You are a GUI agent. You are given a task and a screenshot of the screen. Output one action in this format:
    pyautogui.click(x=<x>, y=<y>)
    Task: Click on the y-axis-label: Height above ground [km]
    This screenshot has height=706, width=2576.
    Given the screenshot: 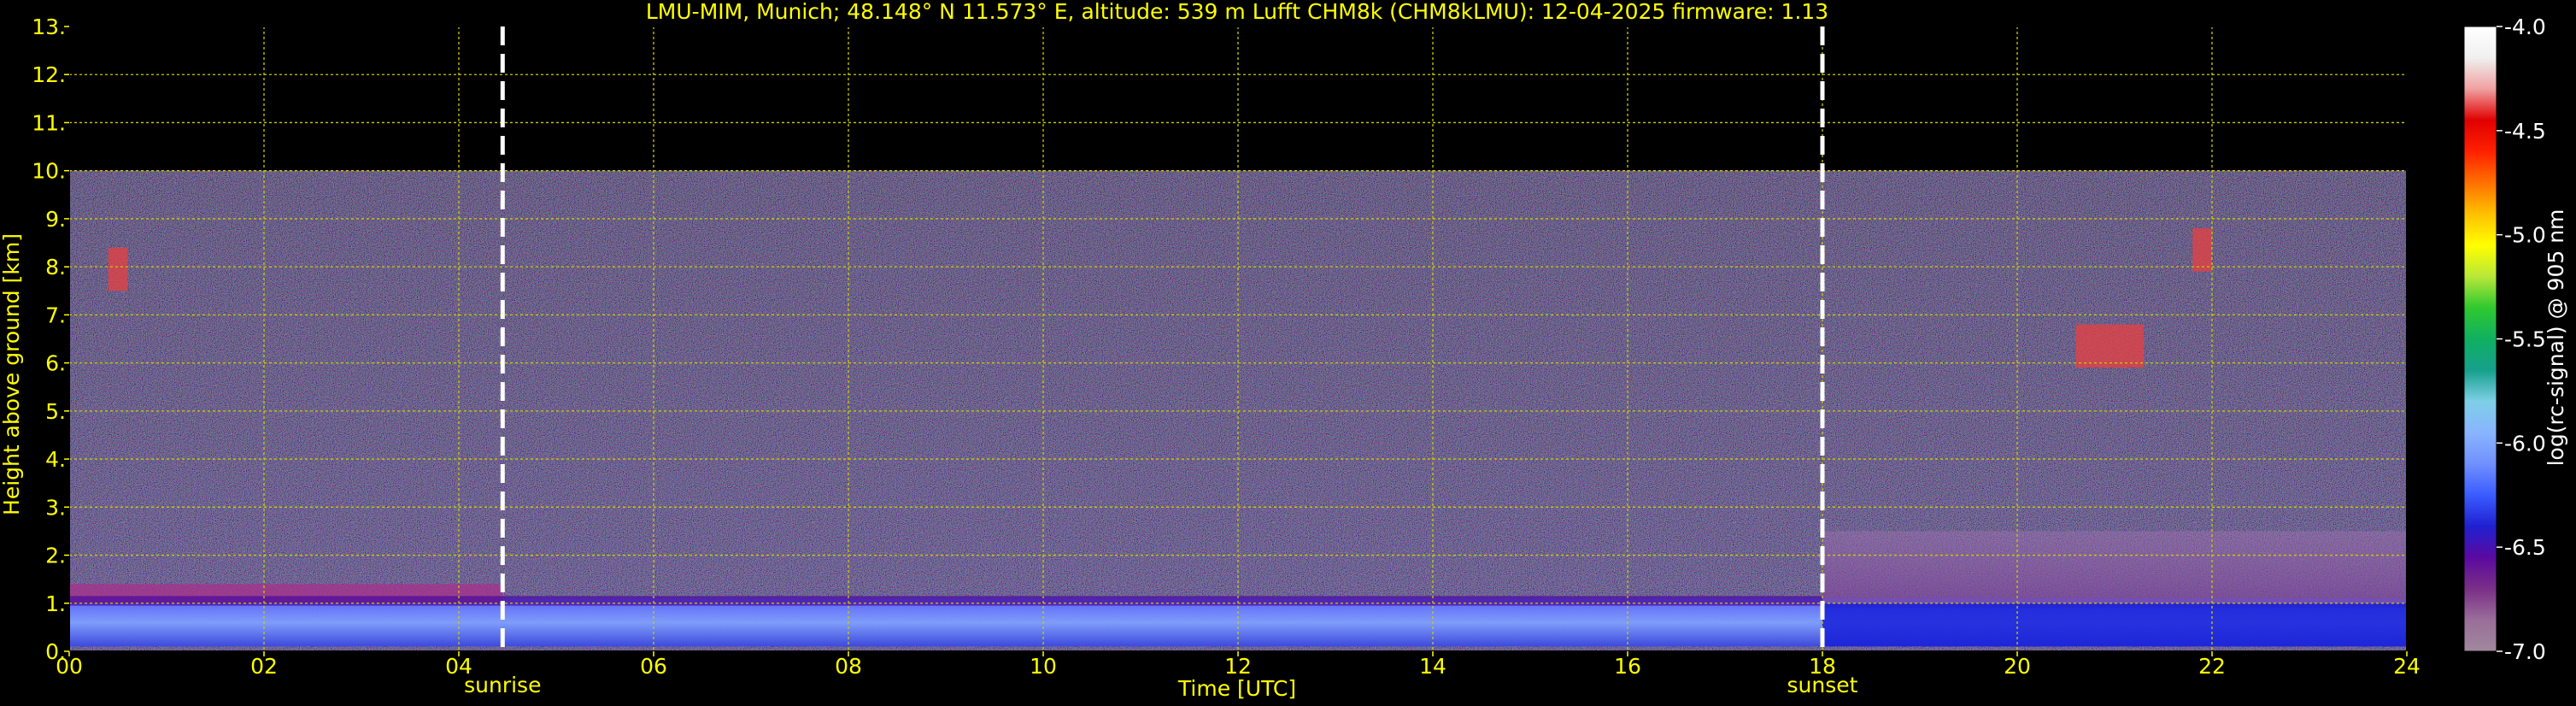 What is the action you would take?
    pyautogui.click(x=12, y=374)
    